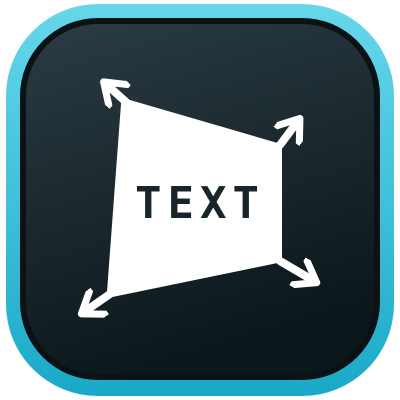 This screenshot has height=400, width=400. I want to click on icon-label: TEXT, so click(200, 203).